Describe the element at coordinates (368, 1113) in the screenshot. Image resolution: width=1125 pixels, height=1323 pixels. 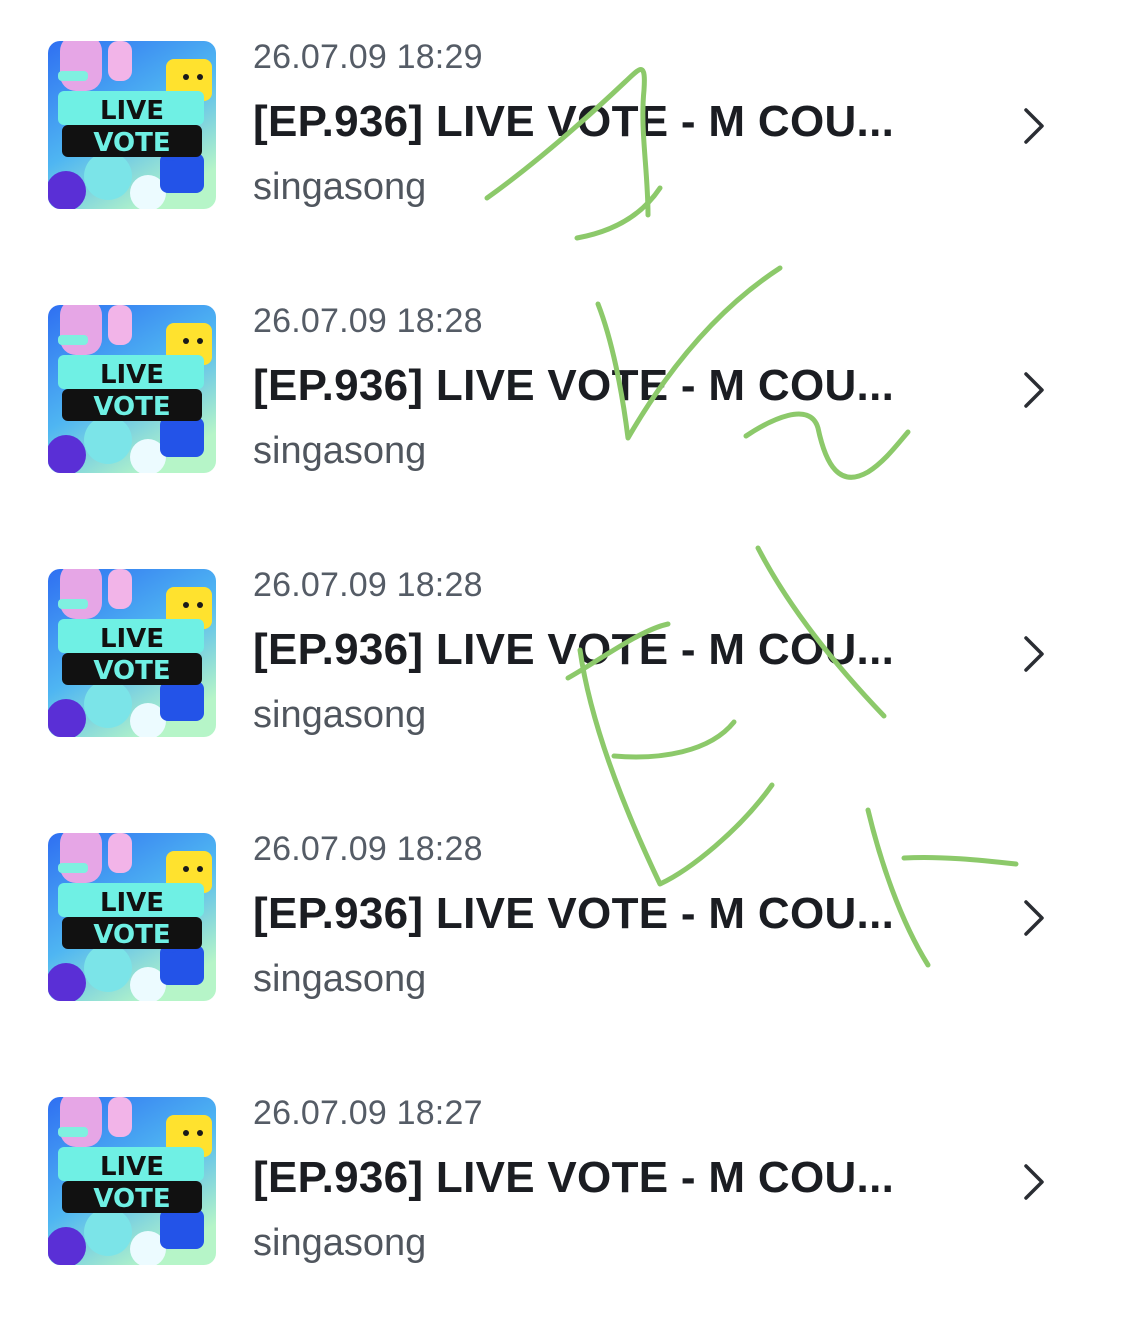
I see `item-date: 26.07.09 18:27` at that location.